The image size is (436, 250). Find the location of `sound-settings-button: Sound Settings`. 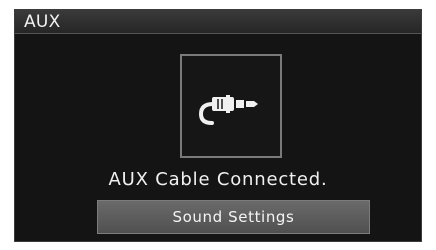

sound-settings-button: Sound Settings is located at coordinates (233, 217).